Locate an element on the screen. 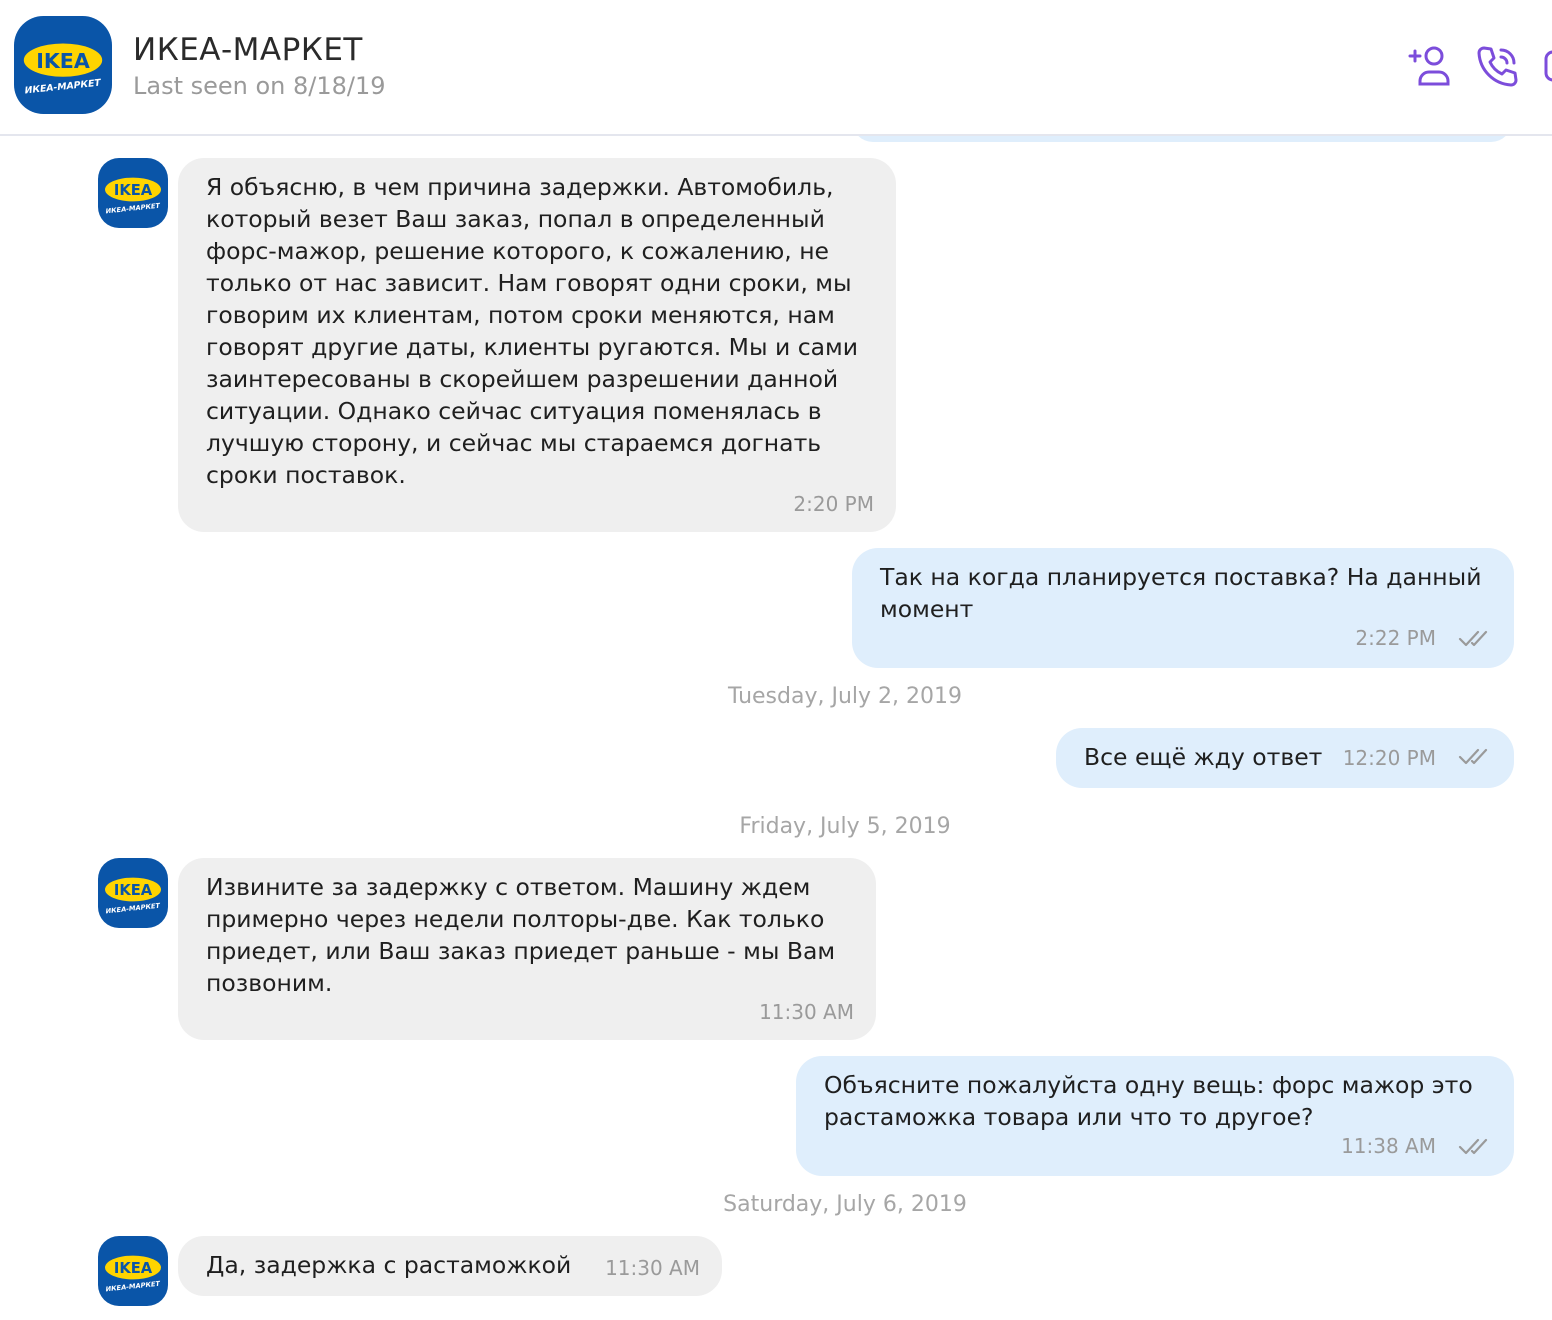 The image size is (1552, 1320). call-button is located at coordinates (1498, 66).